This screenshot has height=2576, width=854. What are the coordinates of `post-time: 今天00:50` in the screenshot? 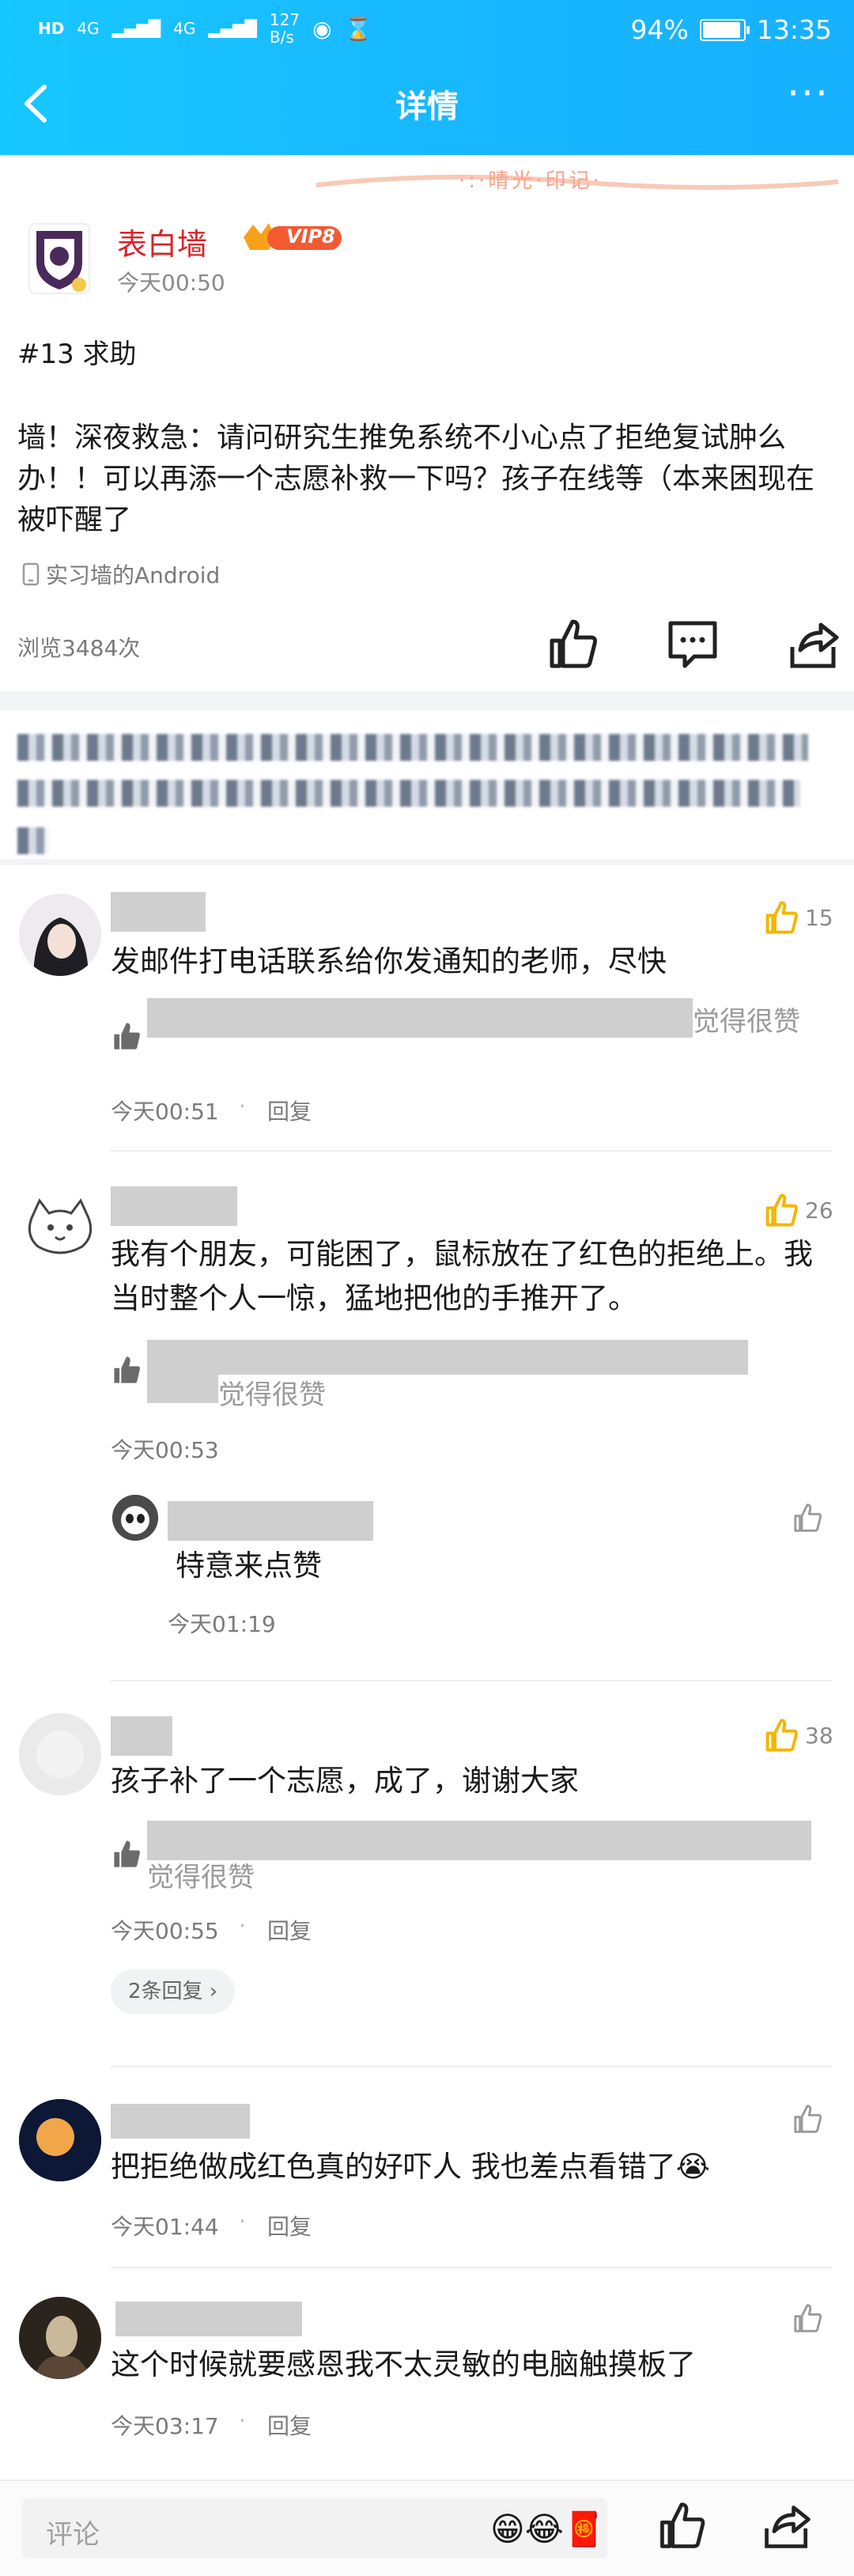 It's located at (171, 283).